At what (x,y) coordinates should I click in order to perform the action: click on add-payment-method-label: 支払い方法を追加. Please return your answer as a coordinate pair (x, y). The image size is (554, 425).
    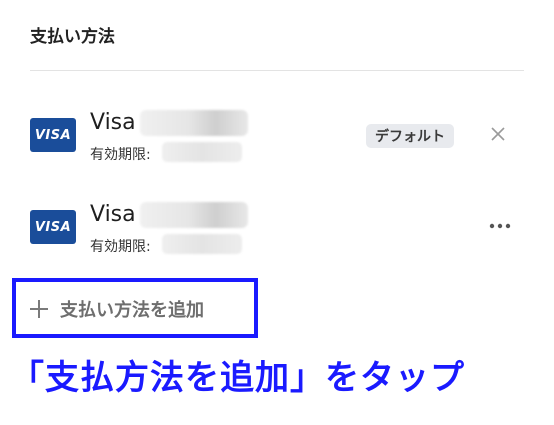
    Looking at the image, I should click on (132, 310).